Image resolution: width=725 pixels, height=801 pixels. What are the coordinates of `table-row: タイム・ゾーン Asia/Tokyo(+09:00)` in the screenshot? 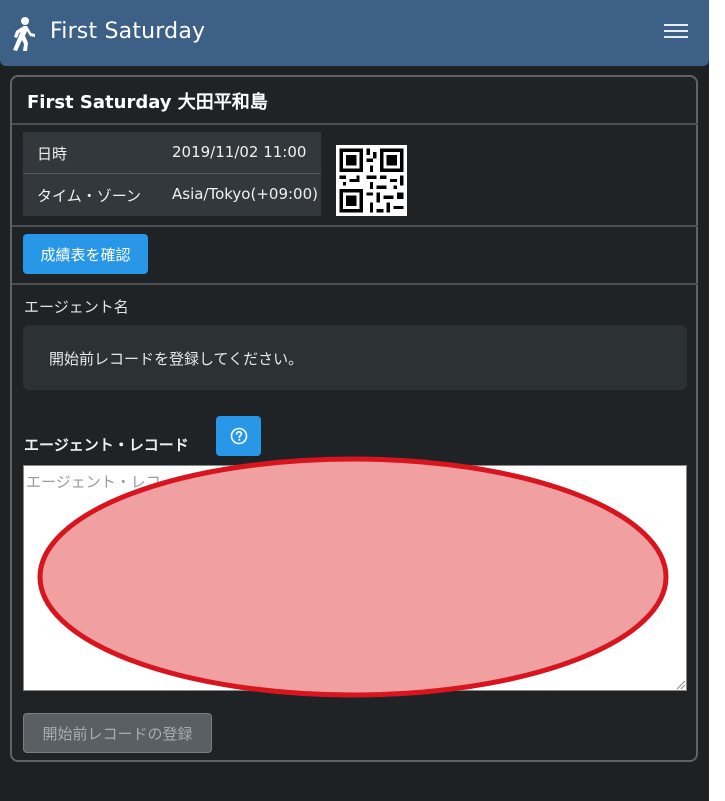 It's located at (172, 194).